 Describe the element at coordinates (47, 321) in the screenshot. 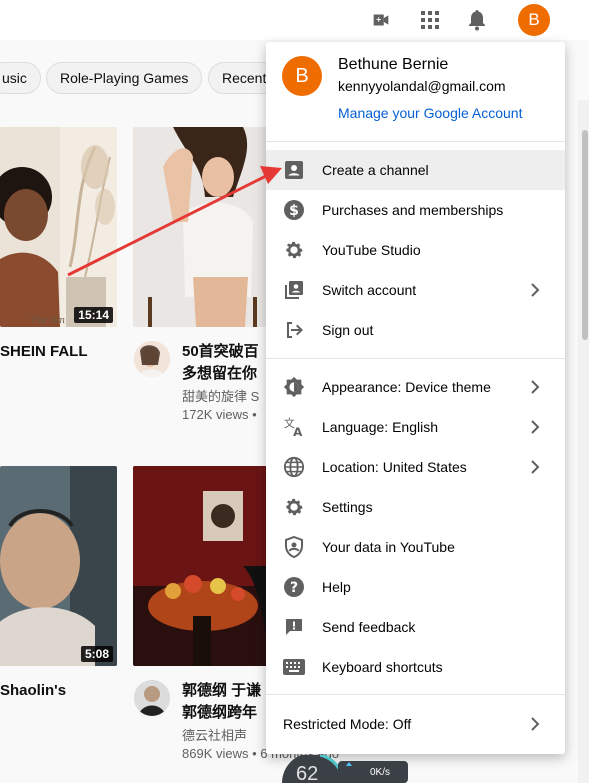

I see `svg-text: The tim` at that location.